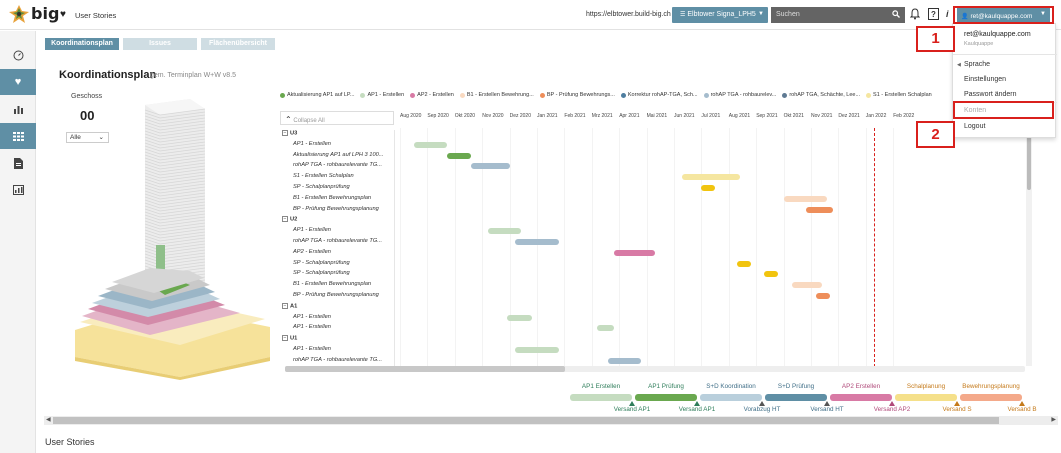  Describe the element at coordinates (337, 118) in the screenshot. I see `collapse-all-button: ⌃ Collapse All` at that location.